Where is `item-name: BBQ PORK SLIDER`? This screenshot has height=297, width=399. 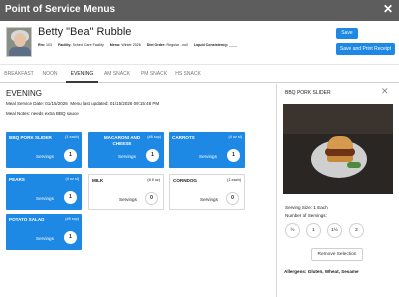 item-name: BBQ PORK SLIDER is located at coordinates (30, 137).